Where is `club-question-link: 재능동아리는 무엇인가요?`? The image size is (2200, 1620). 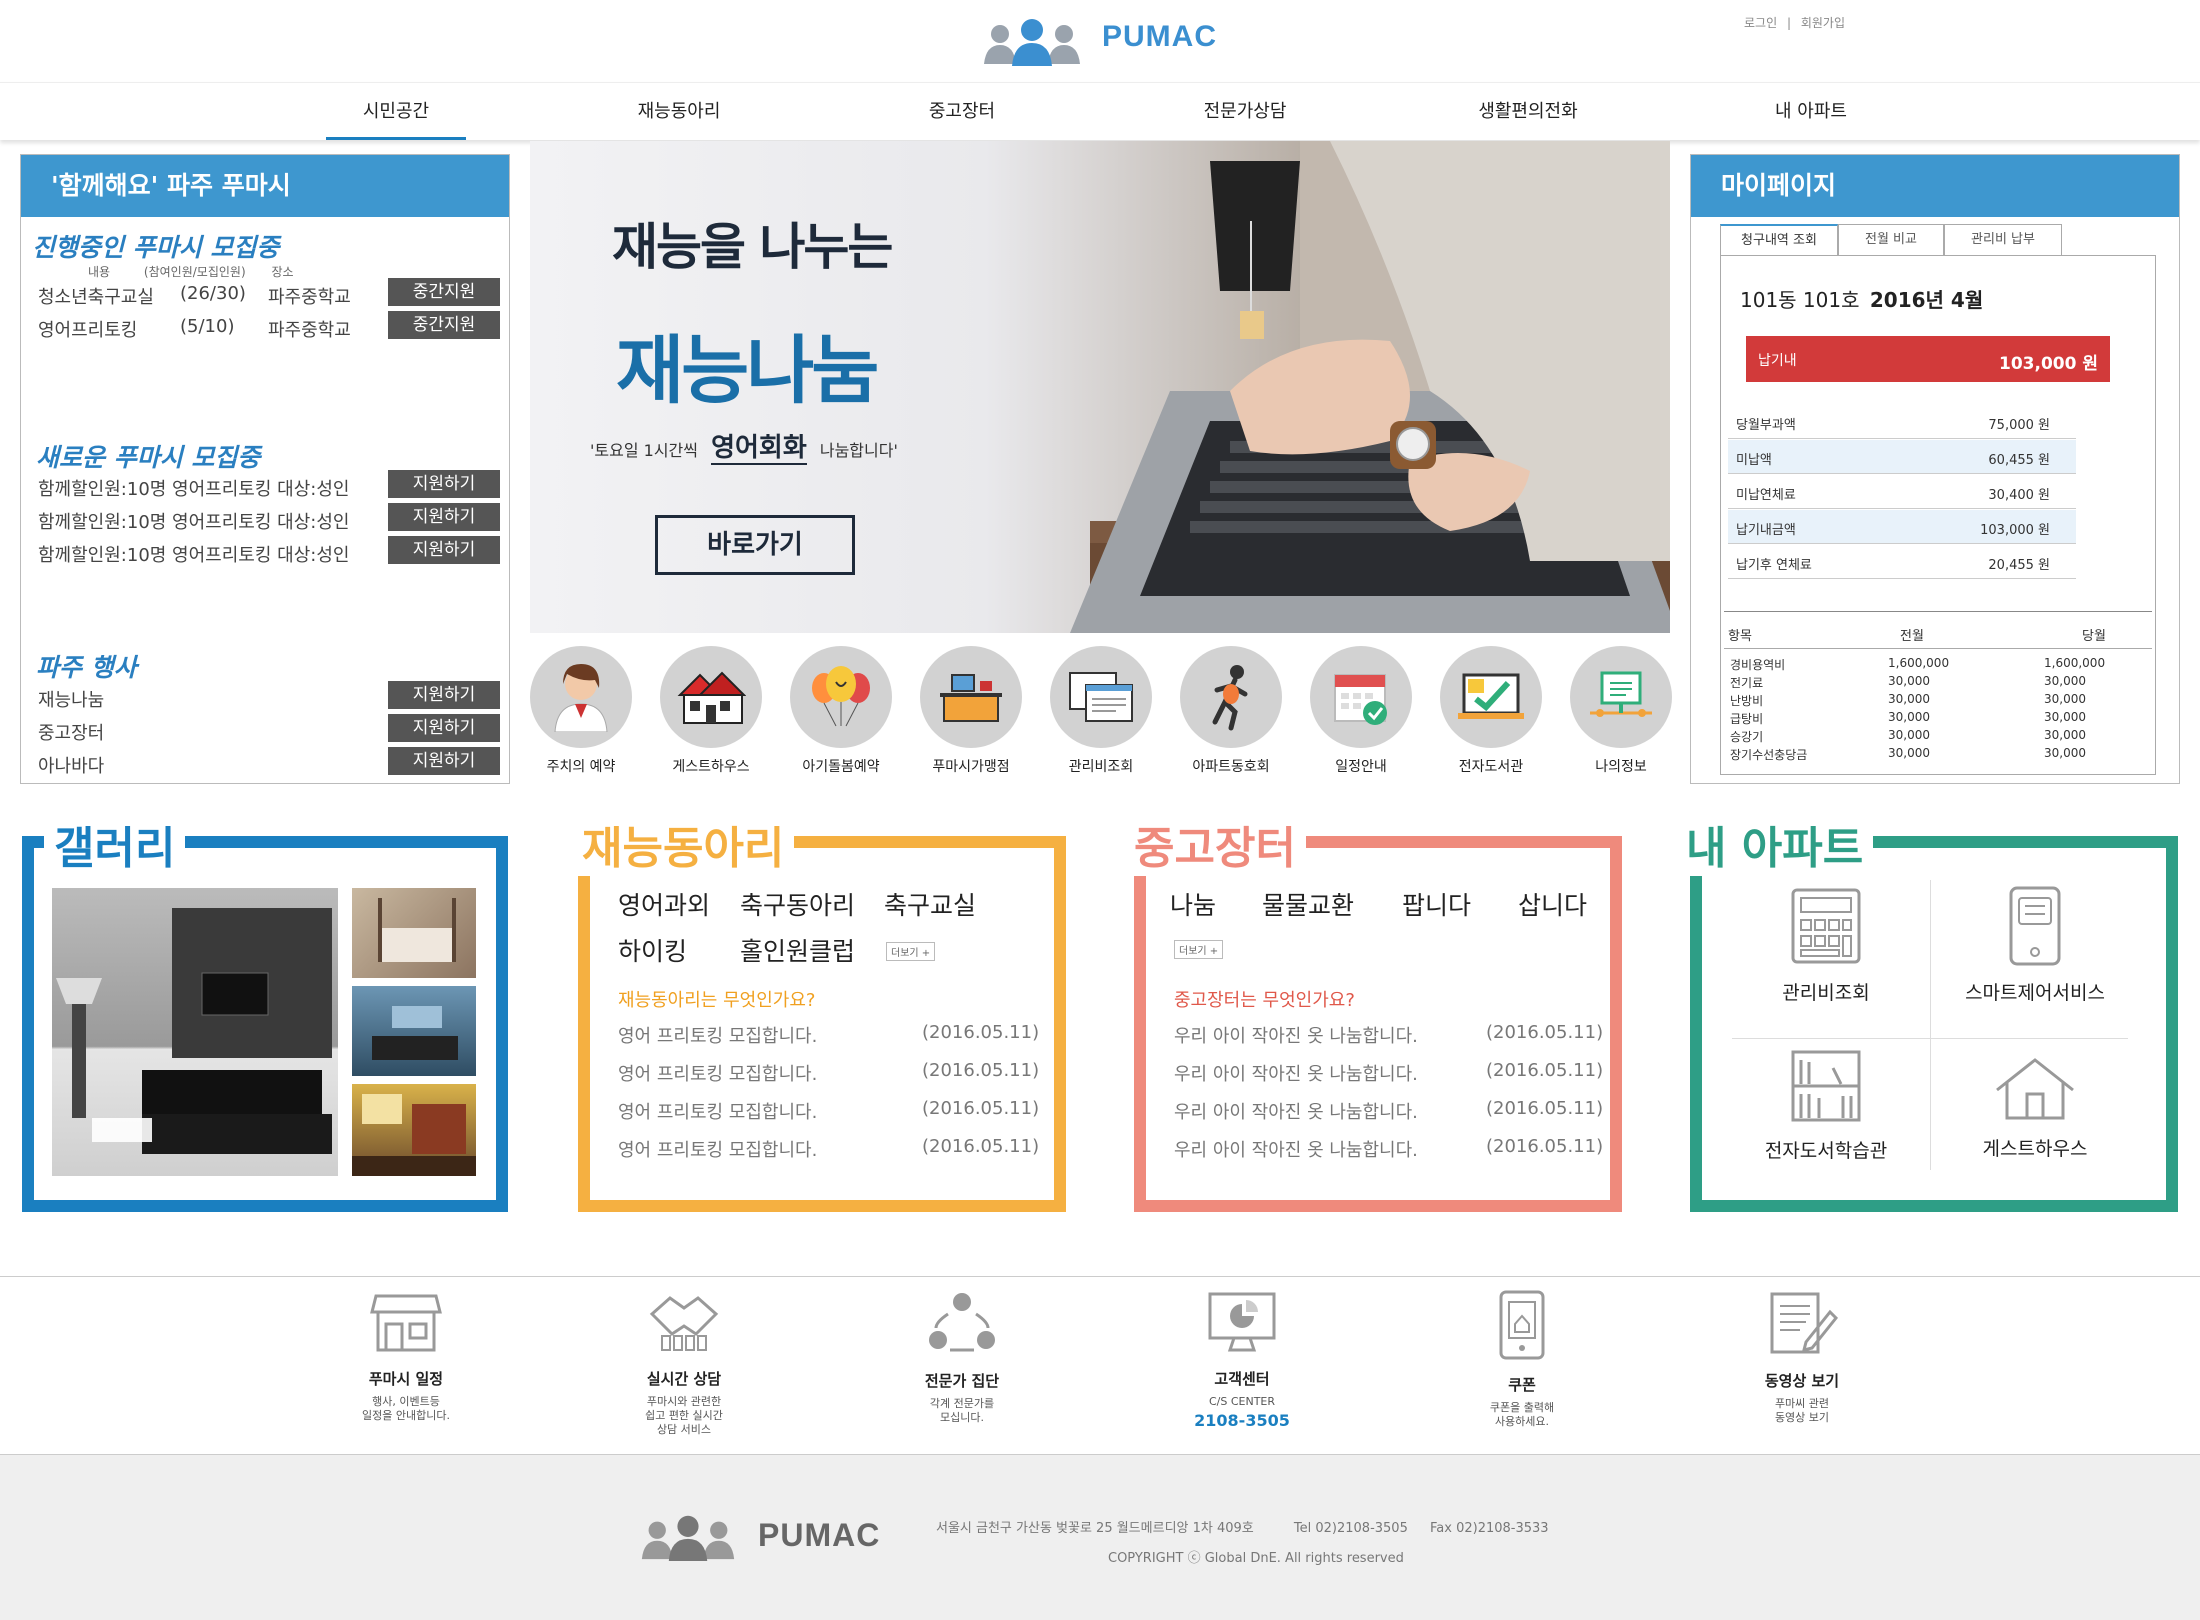 club-question-link: 재능동아리는 무엇인가요? is located at coordinates (716, 999).